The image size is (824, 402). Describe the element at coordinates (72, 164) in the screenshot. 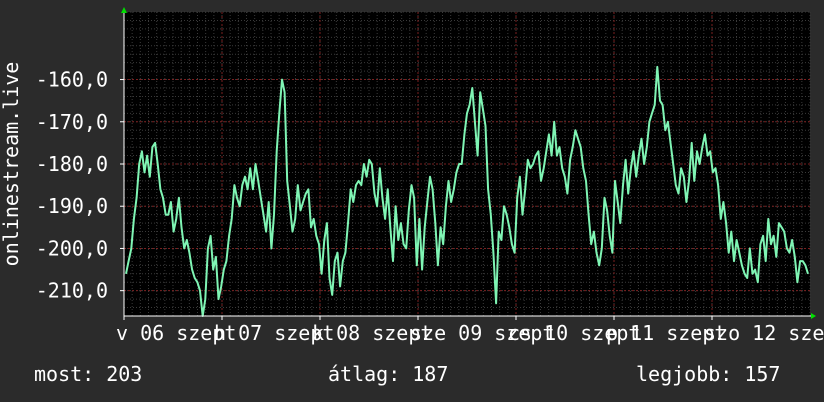

I see `y-tick-label: -180,0` at that location.